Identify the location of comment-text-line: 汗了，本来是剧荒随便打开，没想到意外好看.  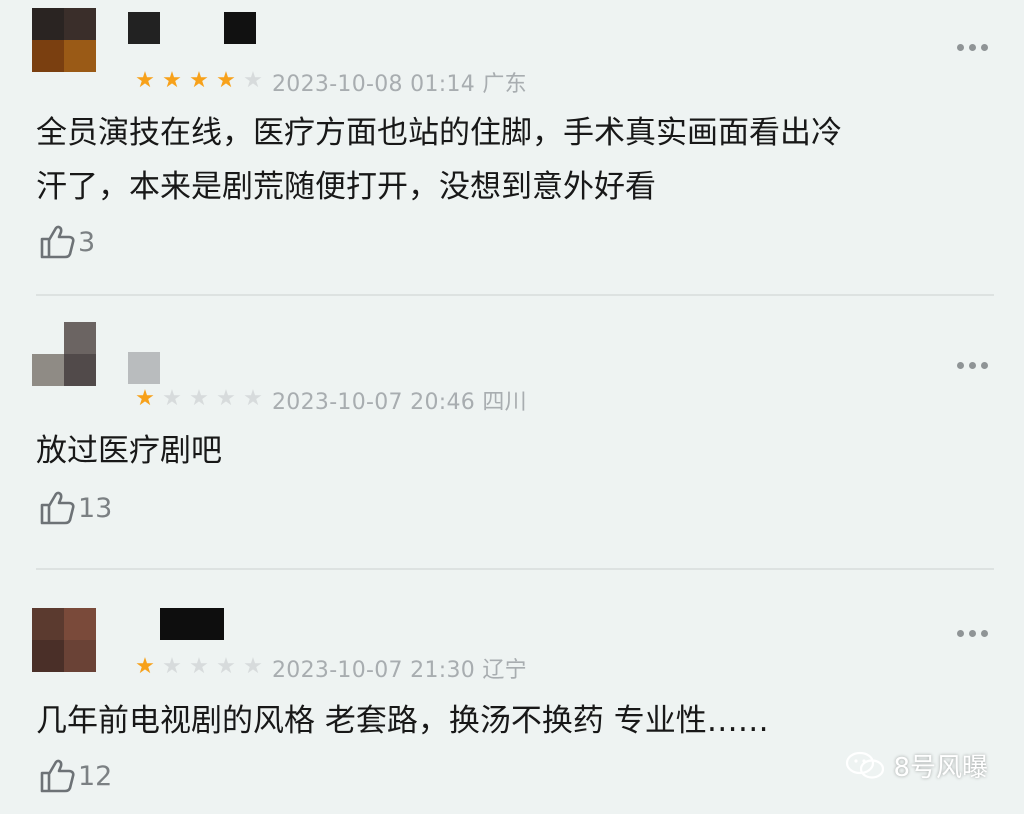
(346, 187).